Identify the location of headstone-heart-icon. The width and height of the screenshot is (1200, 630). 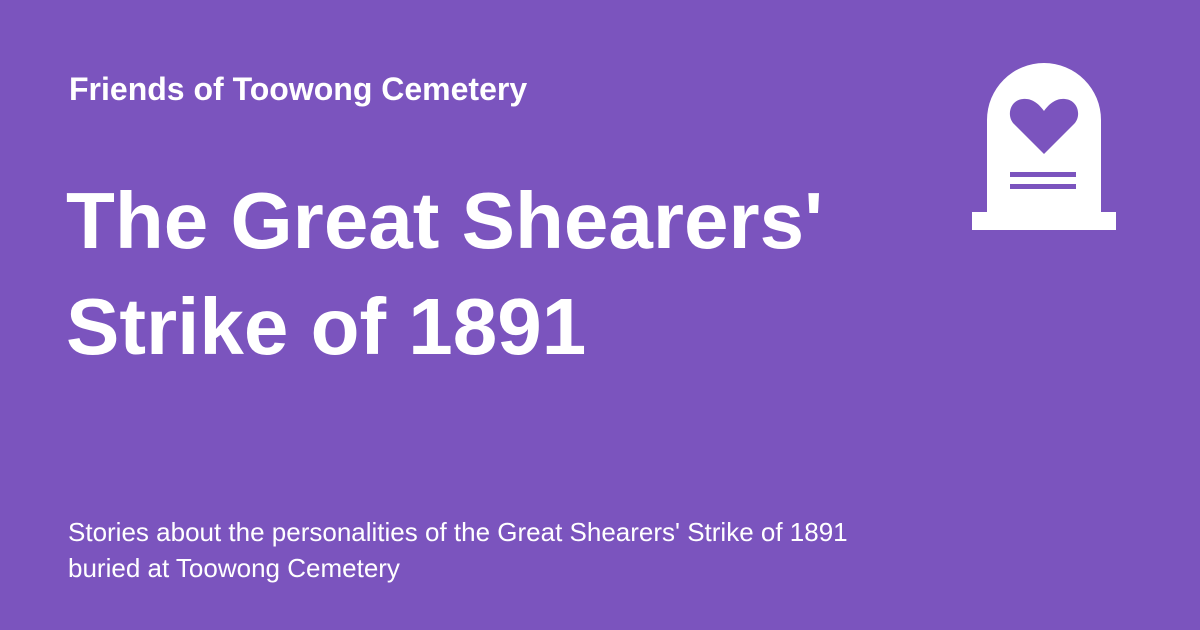
(1044, 146).